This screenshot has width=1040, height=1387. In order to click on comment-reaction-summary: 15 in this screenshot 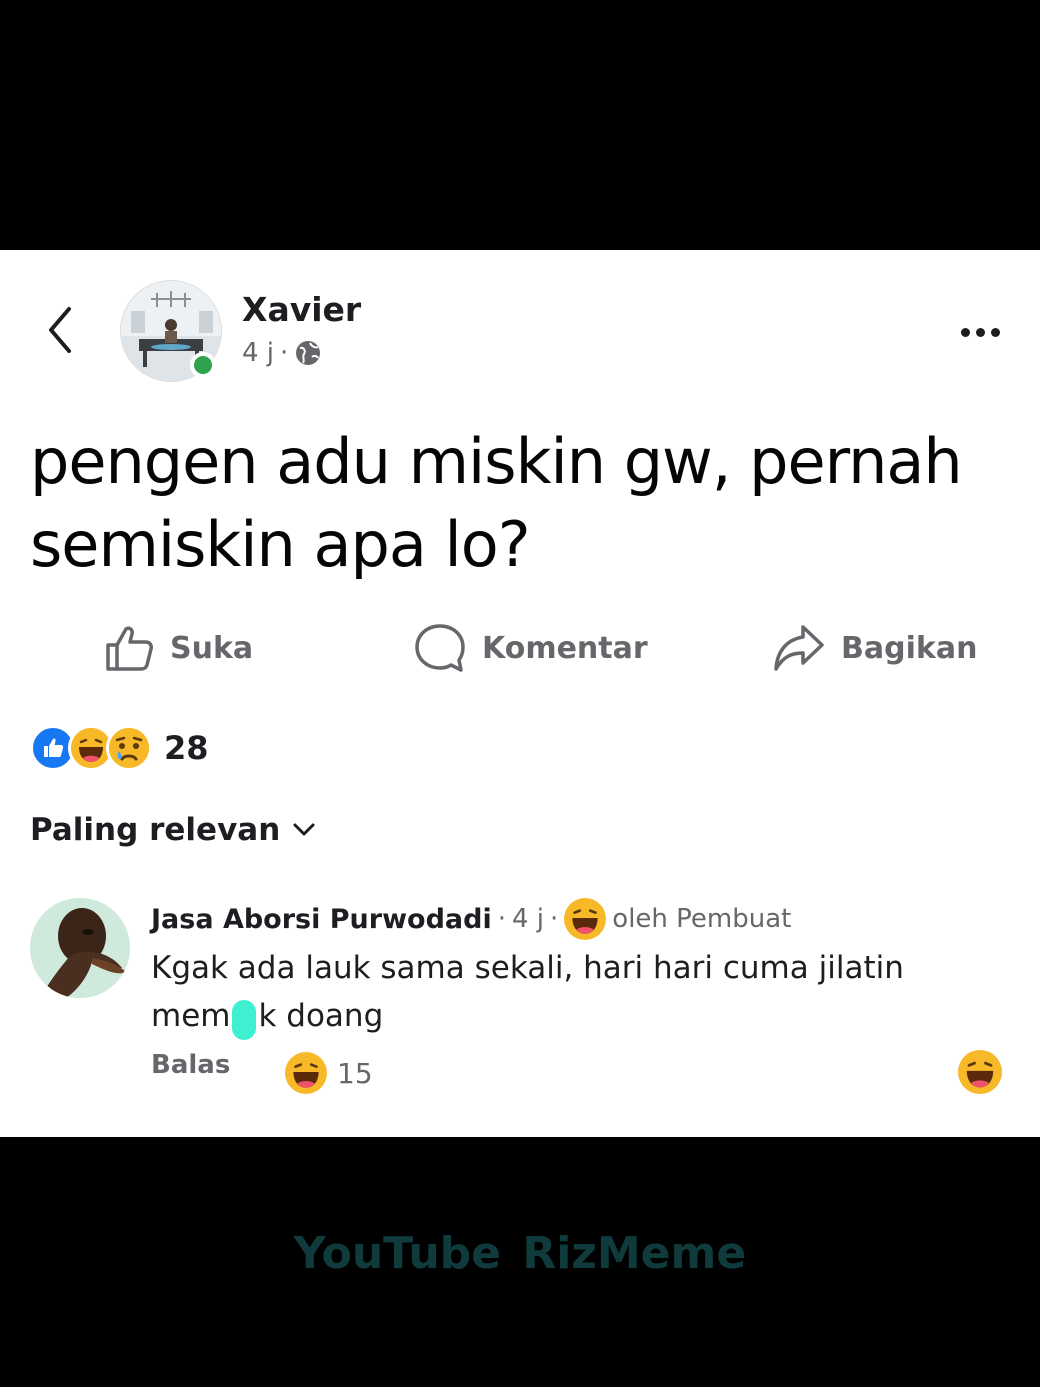, I will do `click(329, 1073)`.